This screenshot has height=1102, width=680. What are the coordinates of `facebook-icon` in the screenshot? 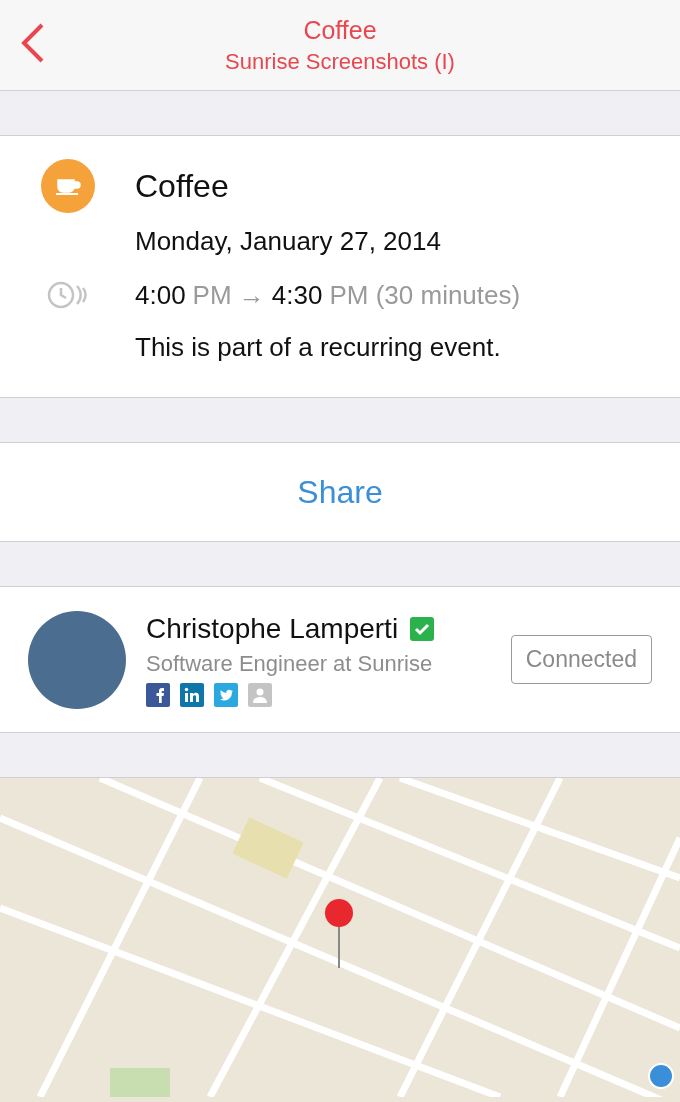 It's located at (158, 694).